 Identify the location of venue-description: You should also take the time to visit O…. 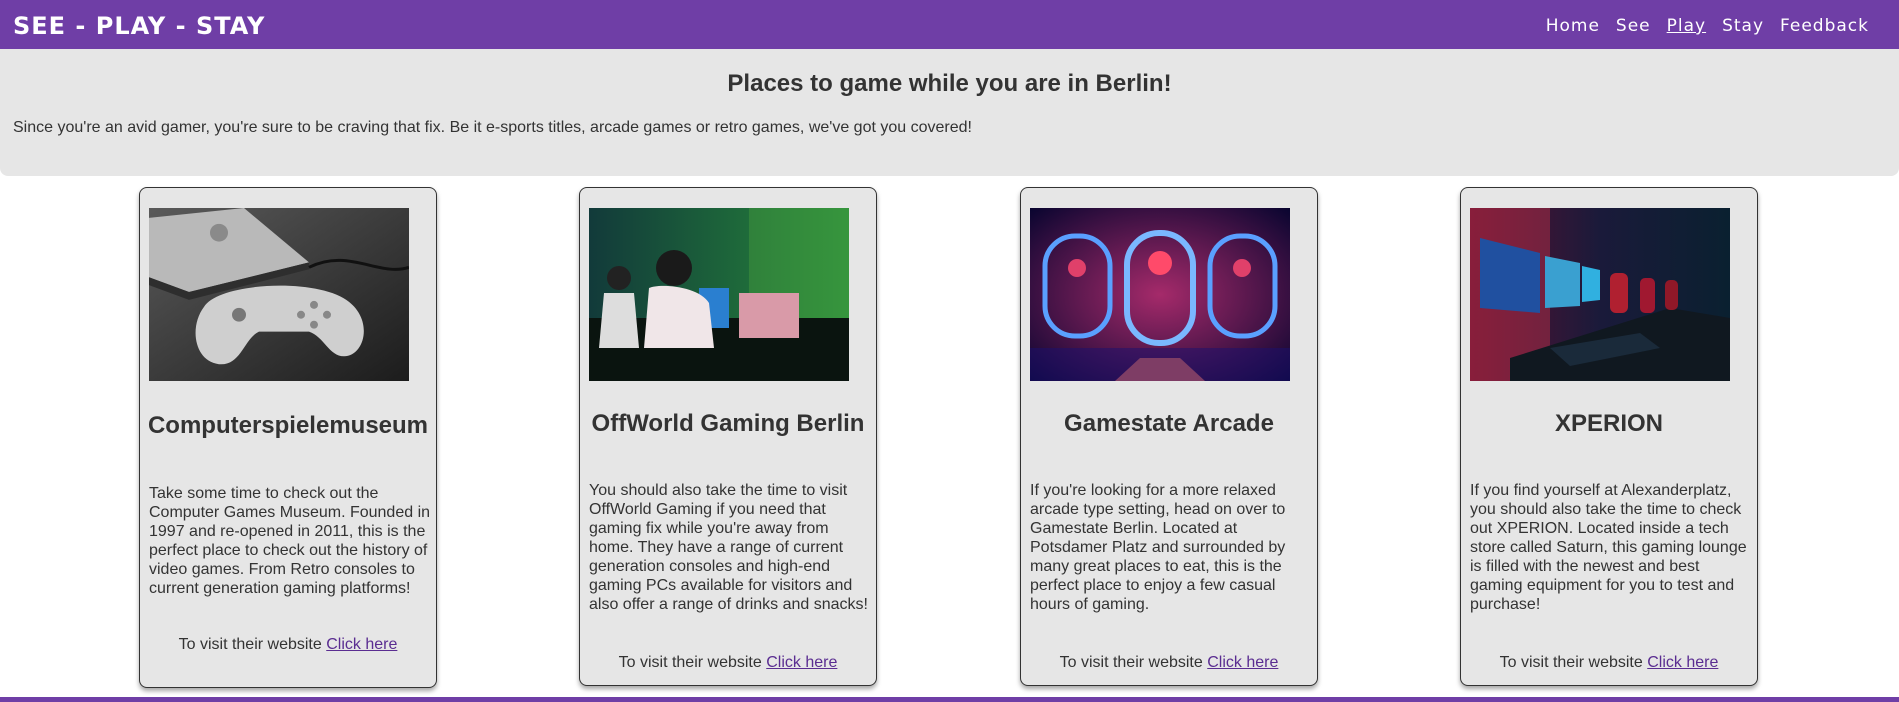
(728, 547).